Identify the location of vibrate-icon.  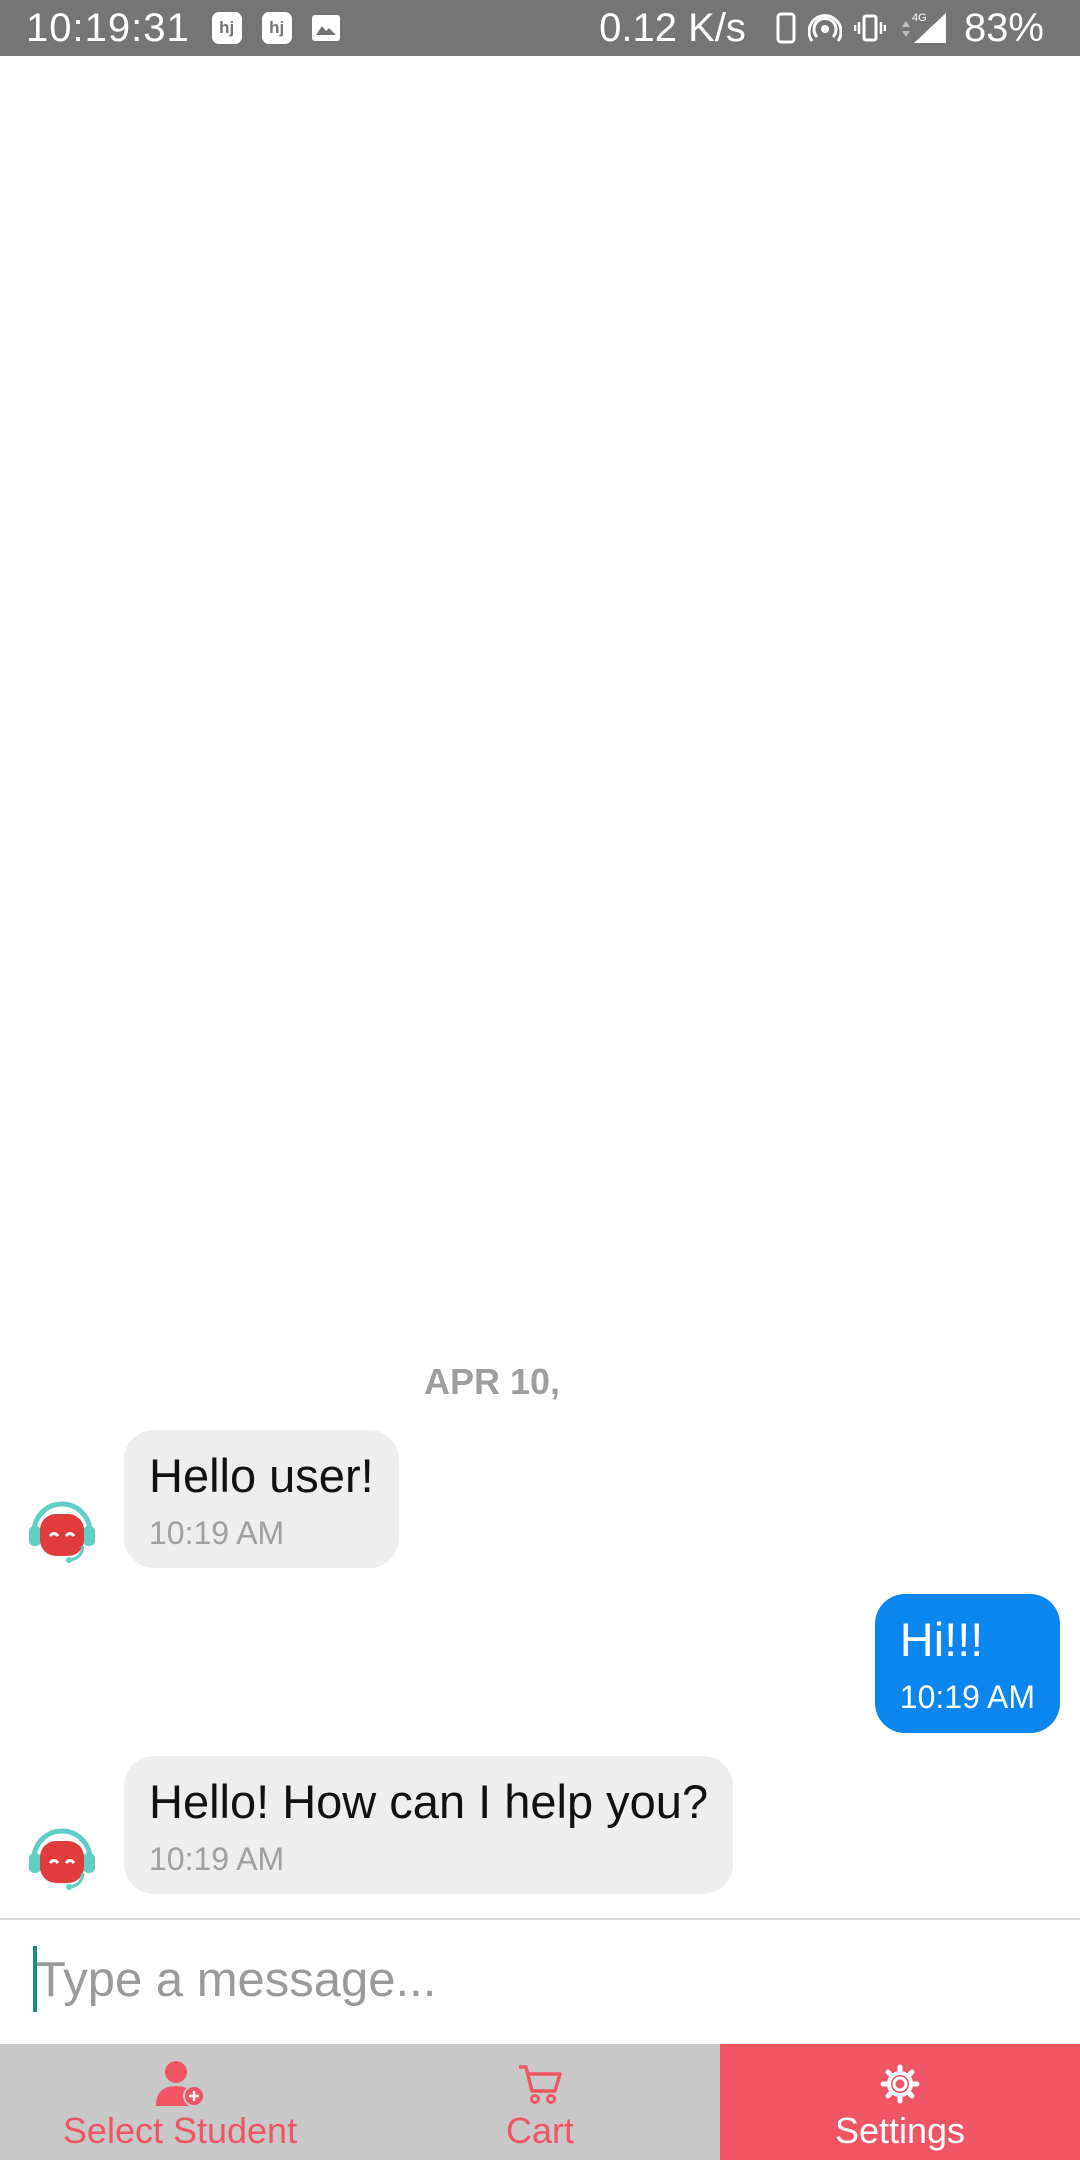
(869, 28).